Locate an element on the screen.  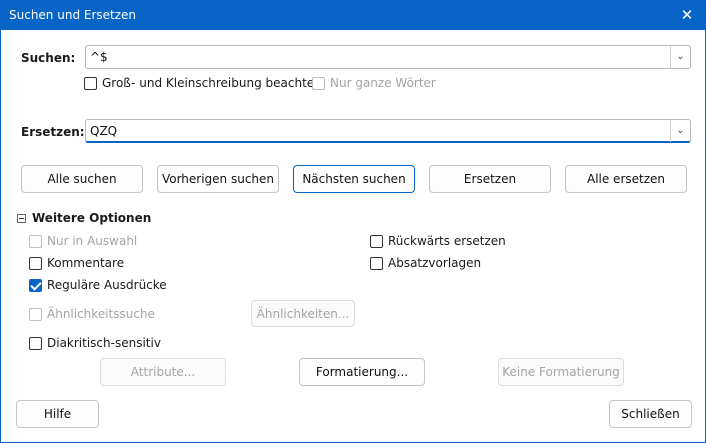
title-bar: Suchen und Ersetzen ✕ is located at coordinates (353, 15).